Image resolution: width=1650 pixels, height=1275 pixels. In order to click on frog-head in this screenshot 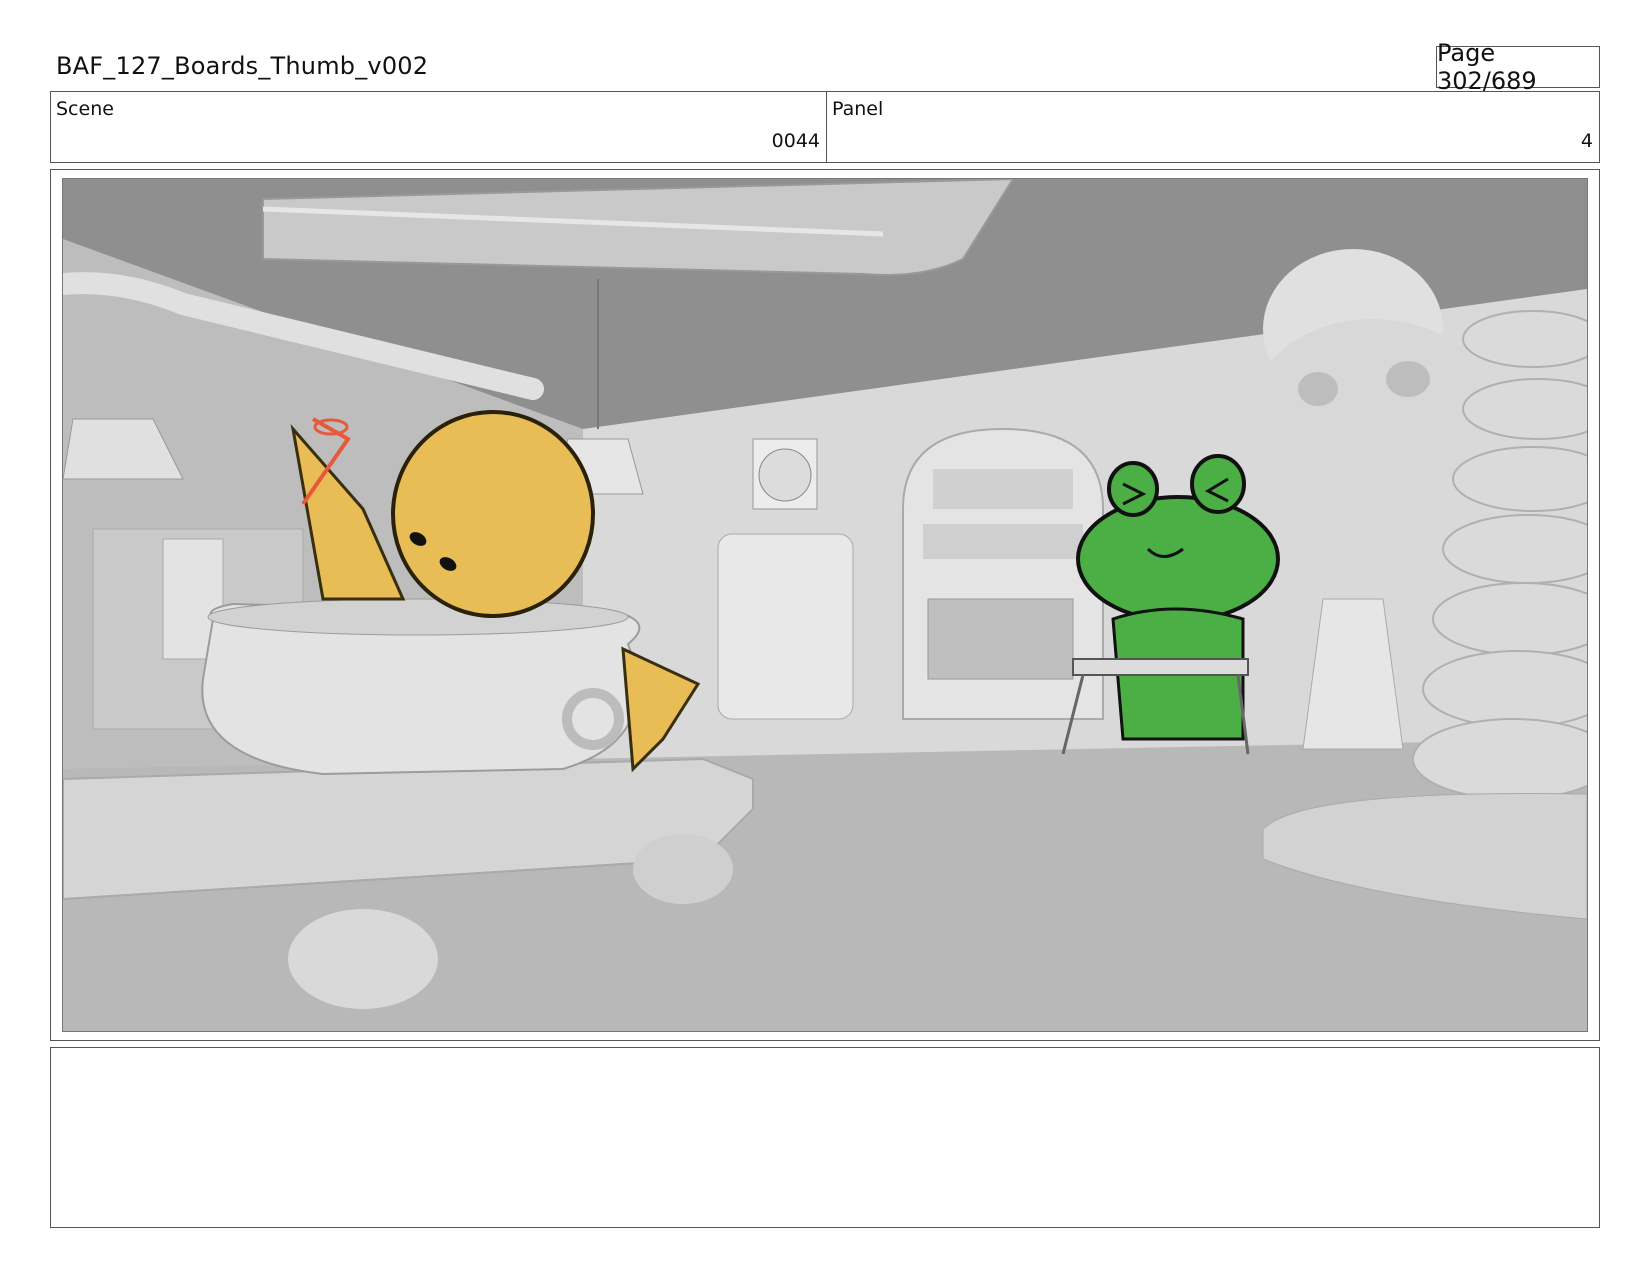, I will do `click(1178, 559)`.